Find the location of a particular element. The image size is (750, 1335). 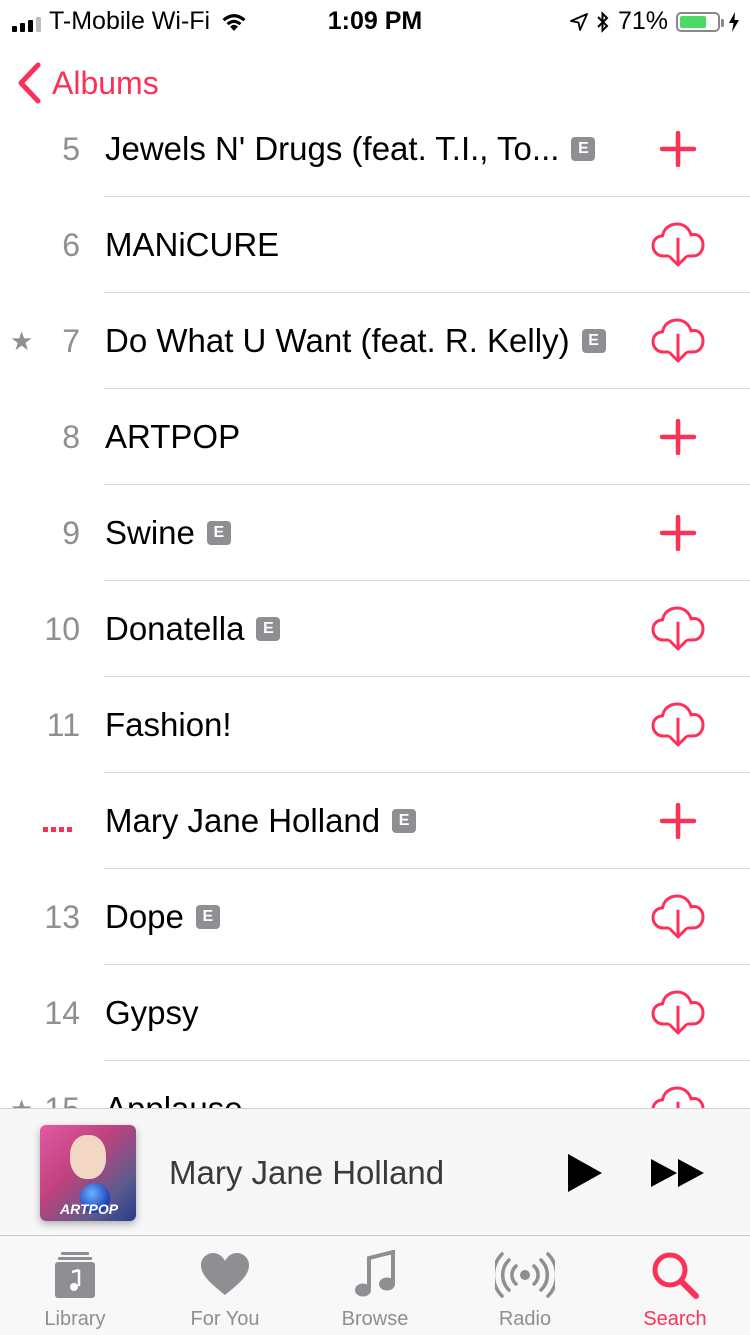

track-row: 13 Dope E is located at coordinates (375, 917).